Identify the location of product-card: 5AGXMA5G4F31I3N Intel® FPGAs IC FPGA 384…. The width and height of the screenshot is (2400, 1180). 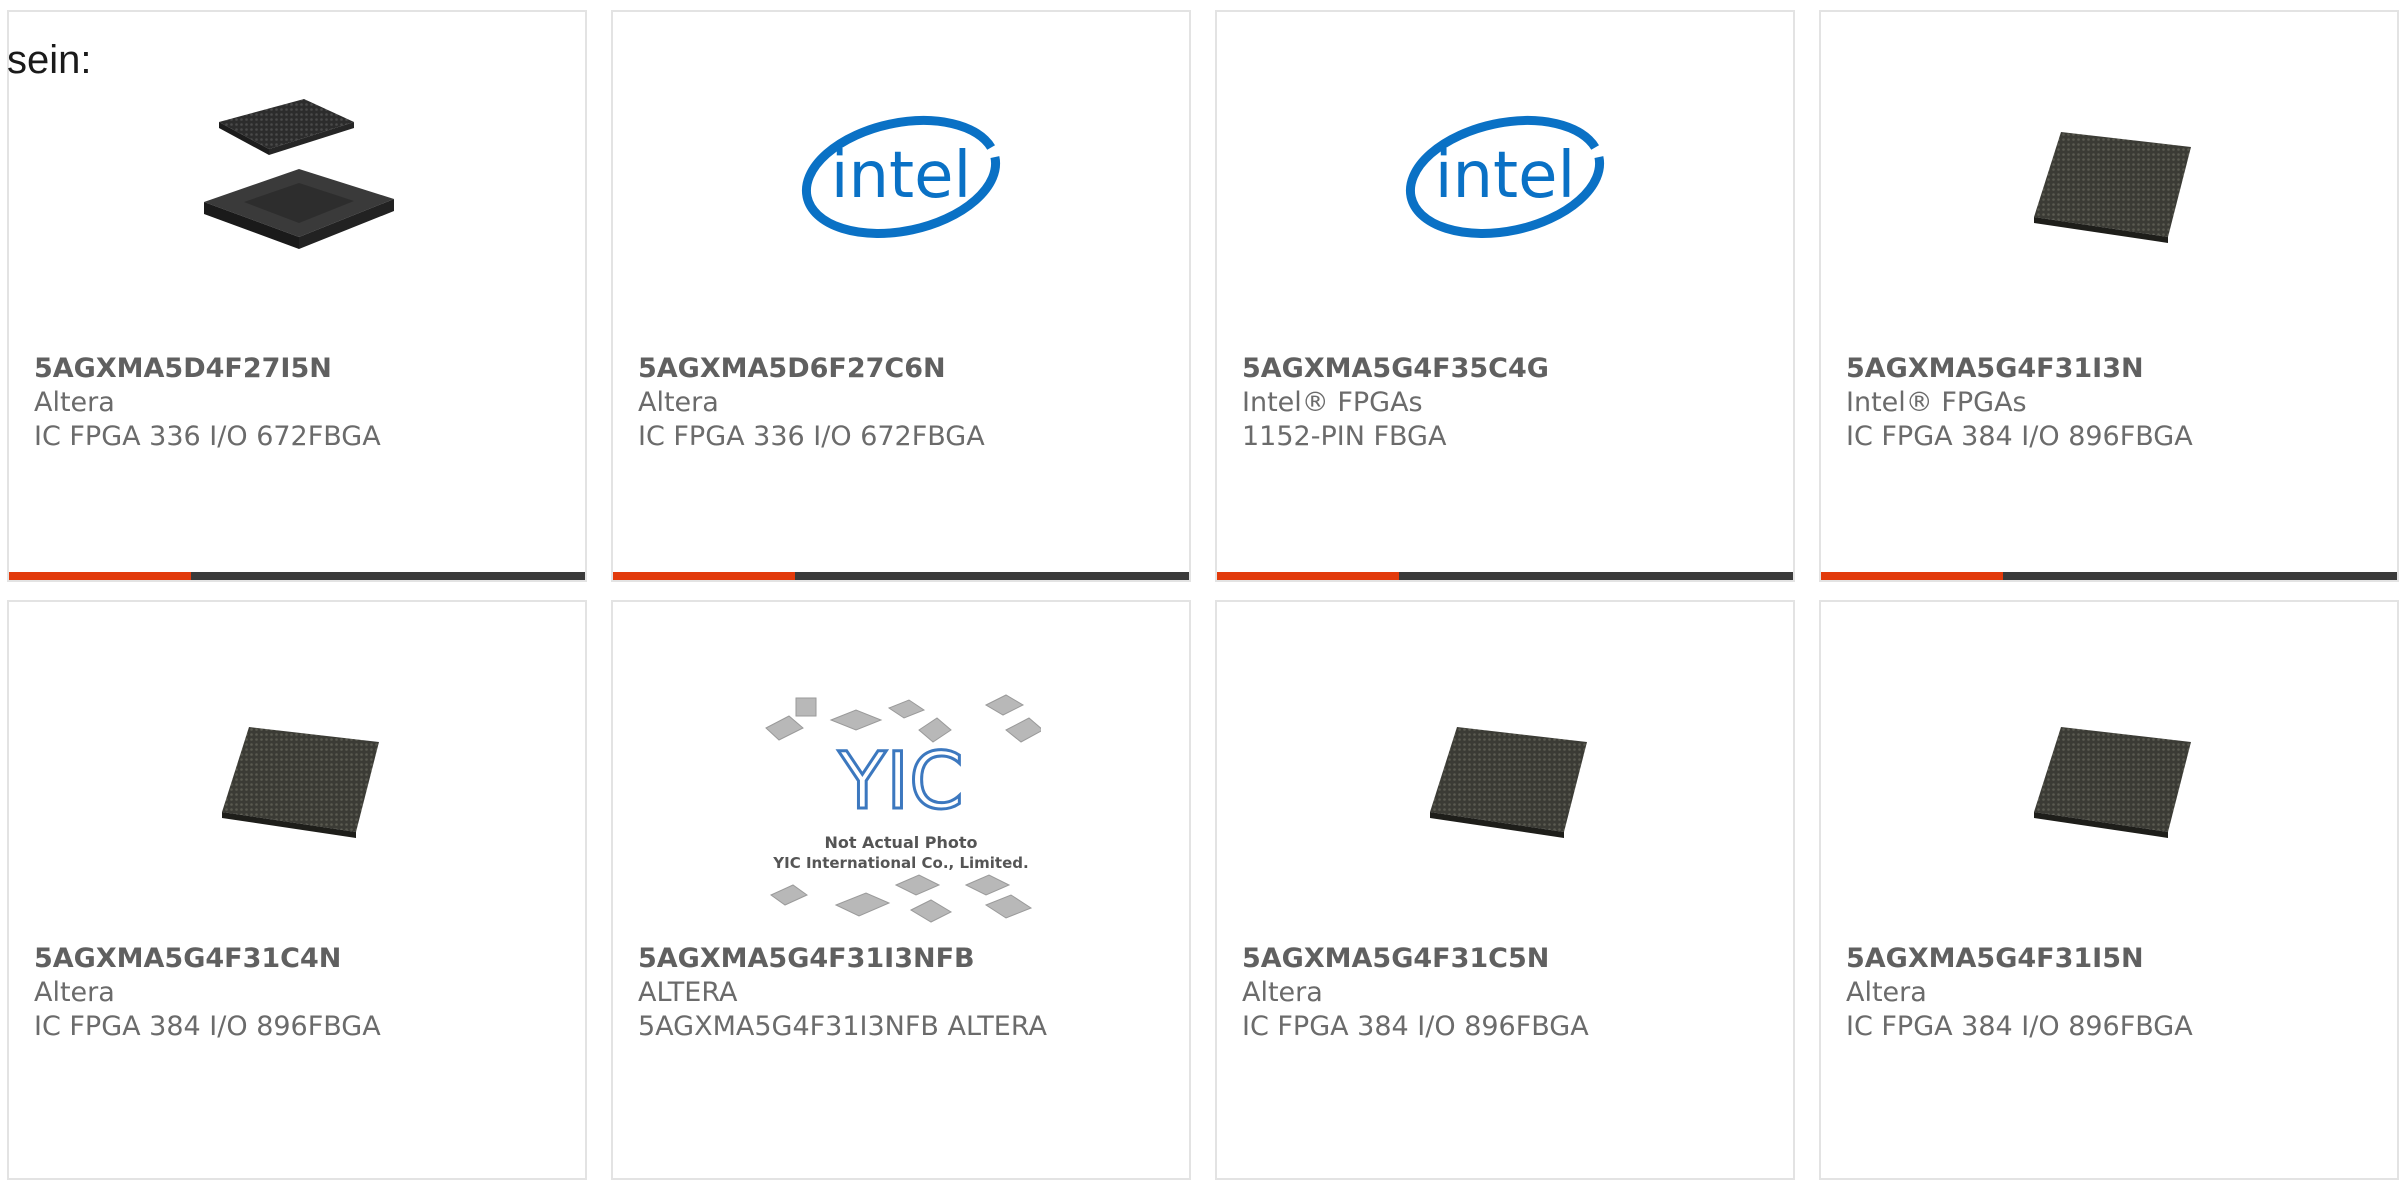
(2109, 296).